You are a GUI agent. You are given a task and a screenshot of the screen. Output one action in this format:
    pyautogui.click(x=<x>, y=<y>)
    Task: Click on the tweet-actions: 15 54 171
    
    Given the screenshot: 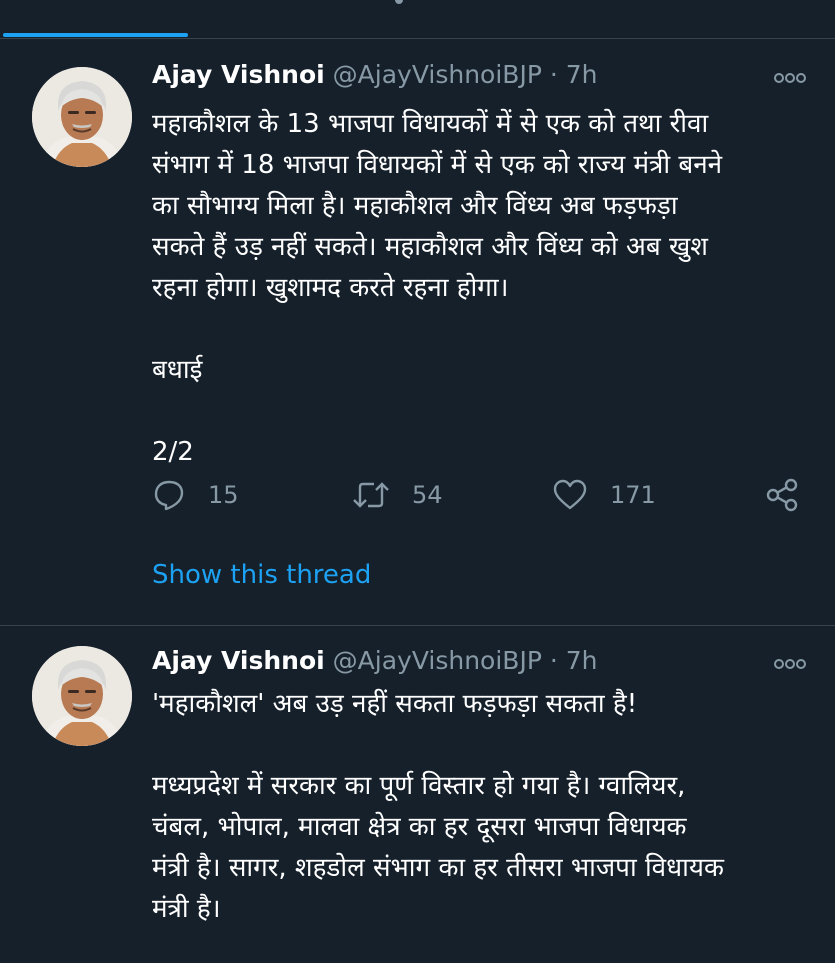 What is the action you would take?
    pyautogui.click(x=482, y=495)
    